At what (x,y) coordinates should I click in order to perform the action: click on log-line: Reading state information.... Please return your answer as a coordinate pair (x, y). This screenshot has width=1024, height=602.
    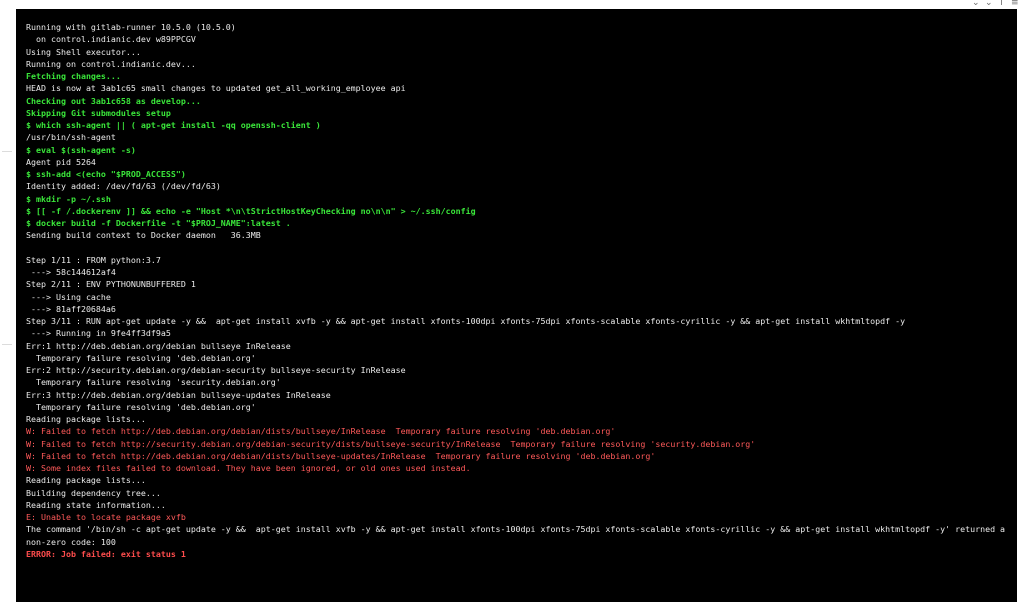
    Looking at the image, I should click on (96, 504).